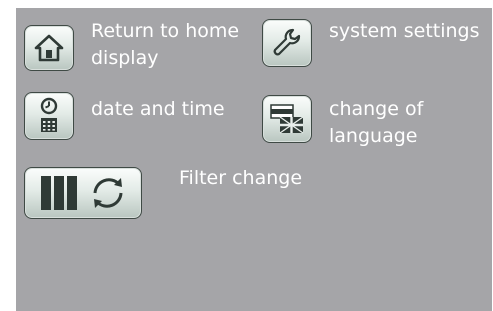 Image resolution: width=493 pixels, height=311 pixels. I want to click on filter-change-icon, so click(82, 193).